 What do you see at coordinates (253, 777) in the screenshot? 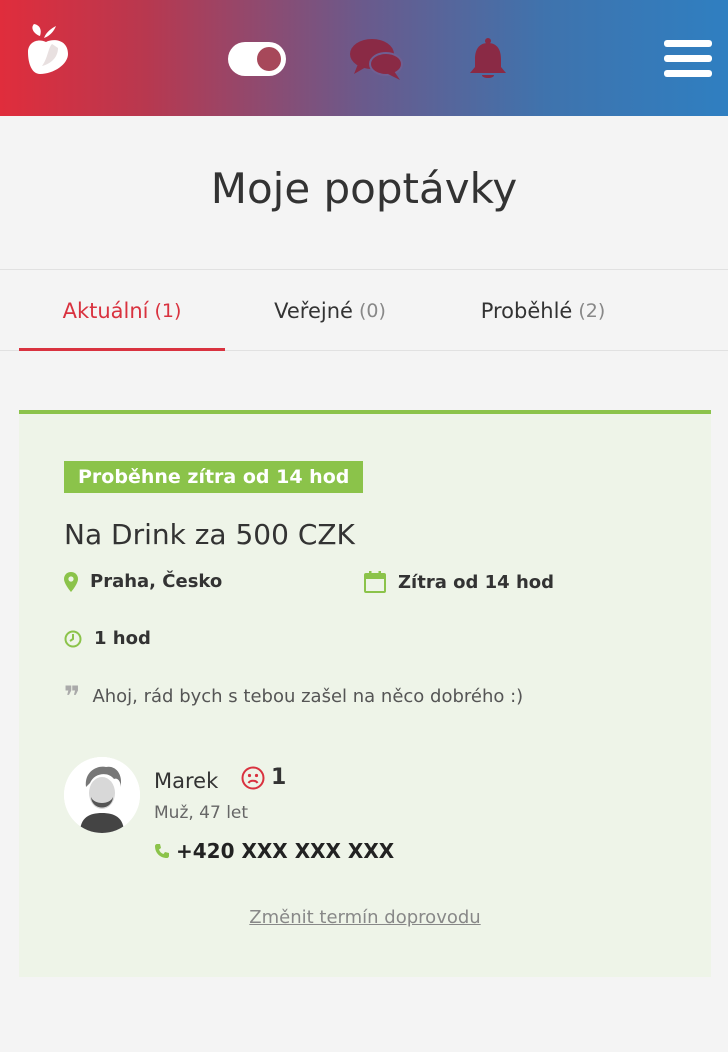
I see `sad-face-icon` at bounding box center [253, 777].